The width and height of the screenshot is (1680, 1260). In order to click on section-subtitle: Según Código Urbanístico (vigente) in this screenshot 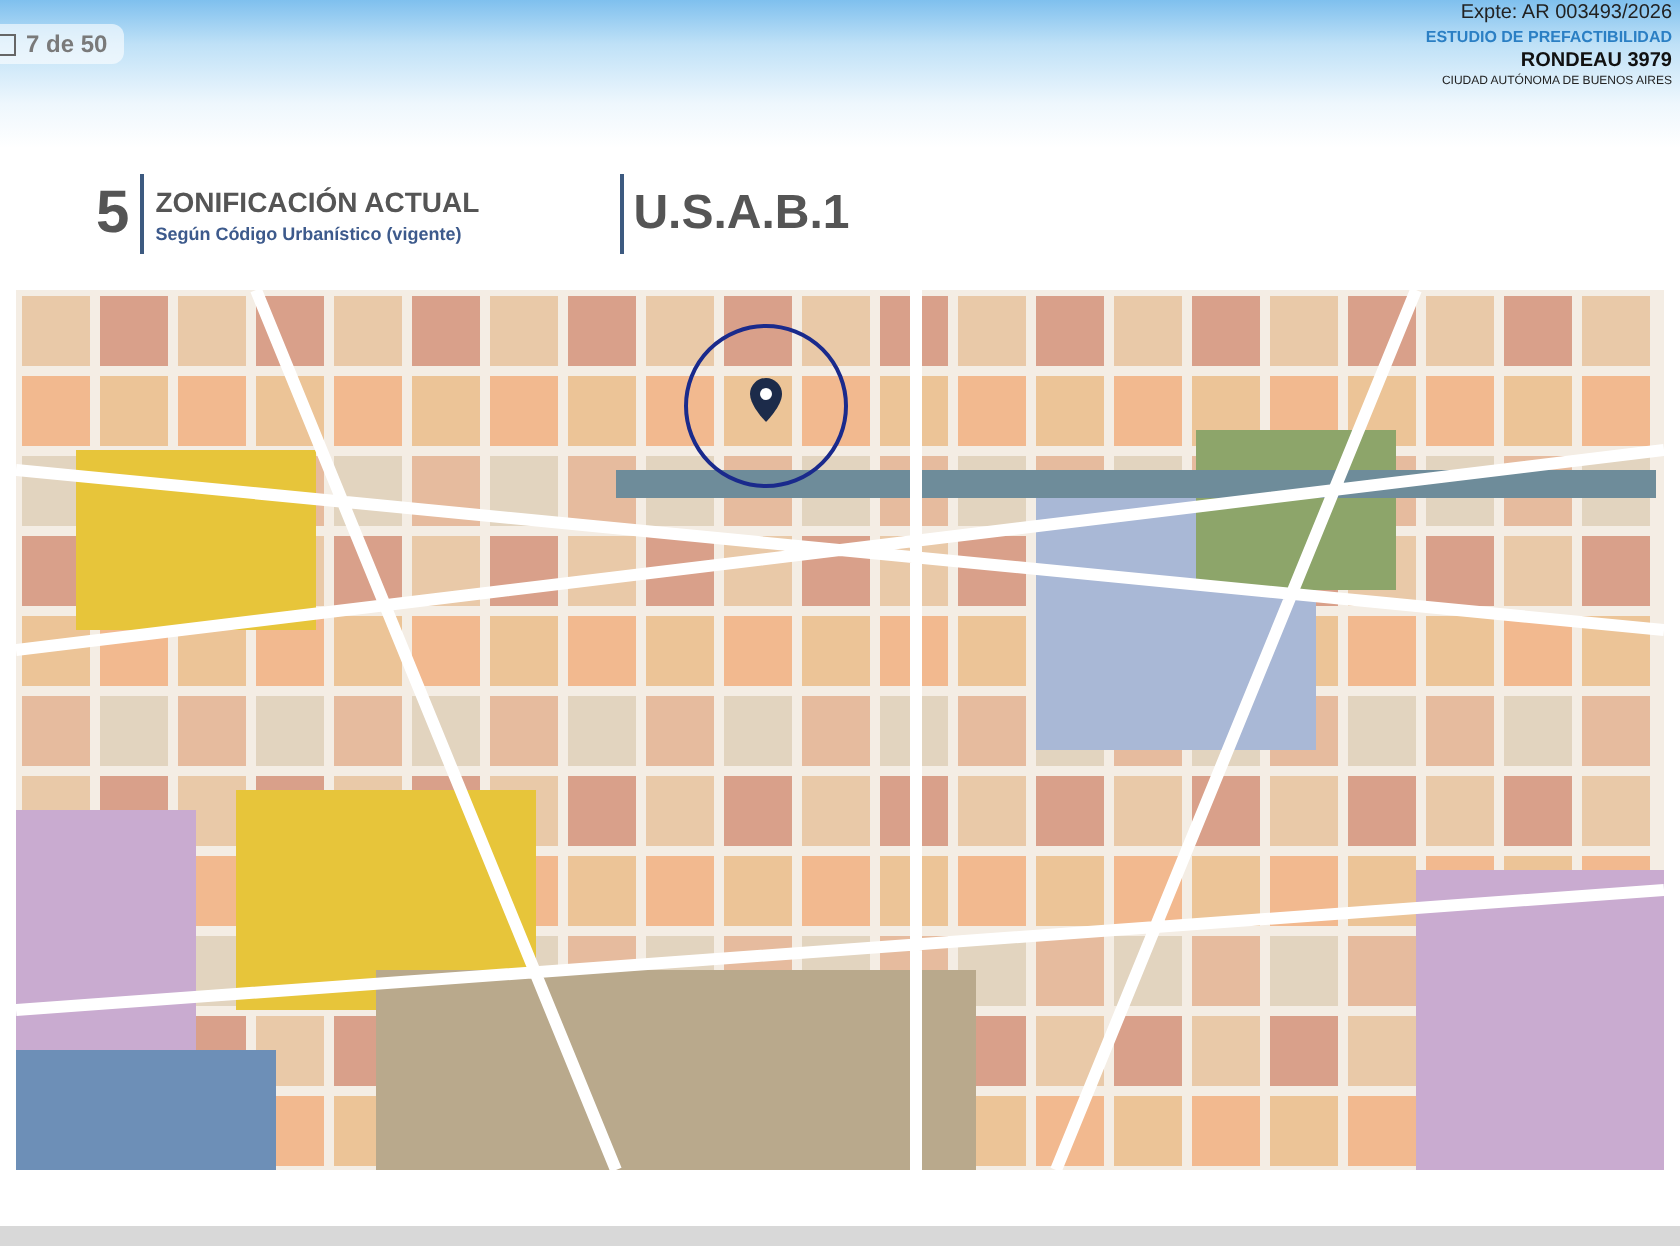, I will do `click(309, 233)`.